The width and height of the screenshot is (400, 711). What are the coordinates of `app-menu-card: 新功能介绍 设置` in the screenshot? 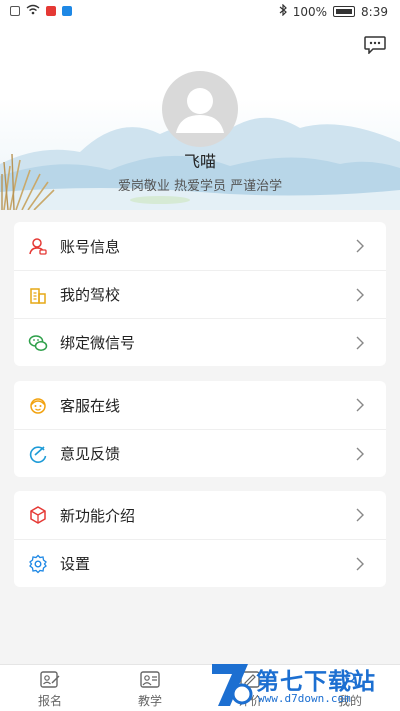 It's located at (200, 539).